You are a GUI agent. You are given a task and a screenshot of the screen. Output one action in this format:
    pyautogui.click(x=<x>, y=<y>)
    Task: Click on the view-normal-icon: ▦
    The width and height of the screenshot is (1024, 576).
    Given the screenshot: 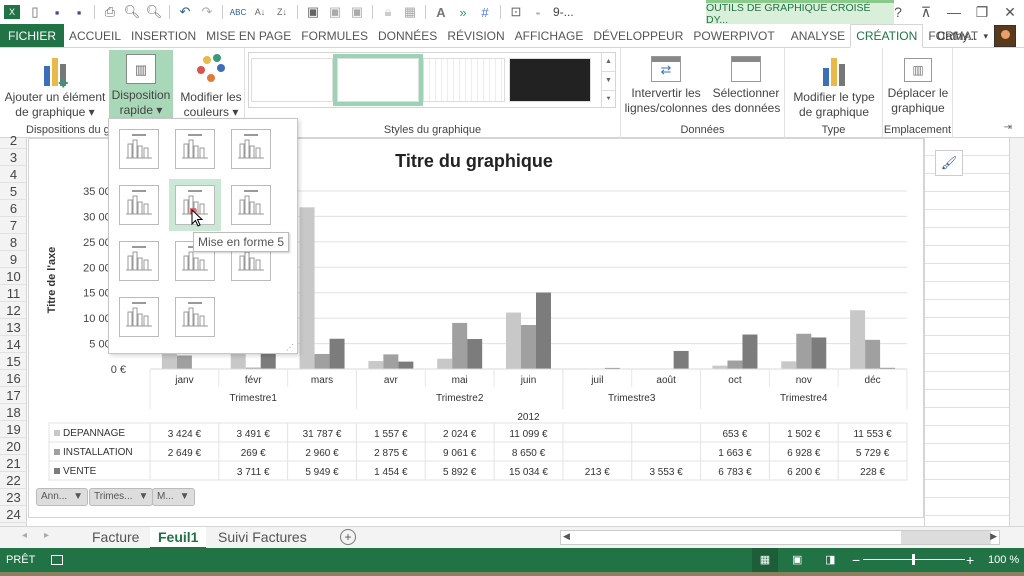 What is the action you would take?
    pyautogui.click(x=765, y=560)
    